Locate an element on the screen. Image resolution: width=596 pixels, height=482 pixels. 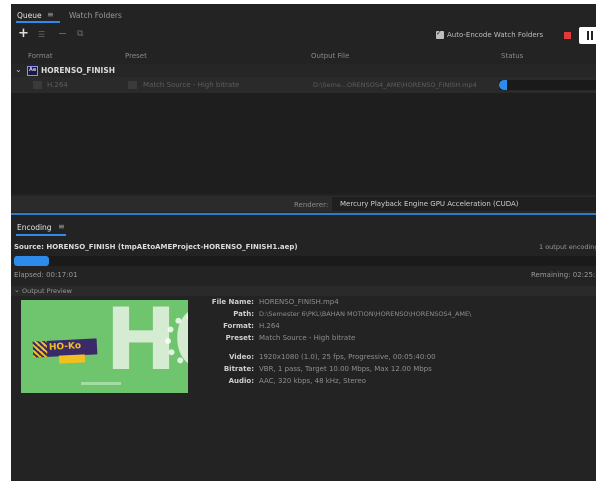
output-preview-thumbnail: HO HO-Ko is located at coordinates (104, 346).